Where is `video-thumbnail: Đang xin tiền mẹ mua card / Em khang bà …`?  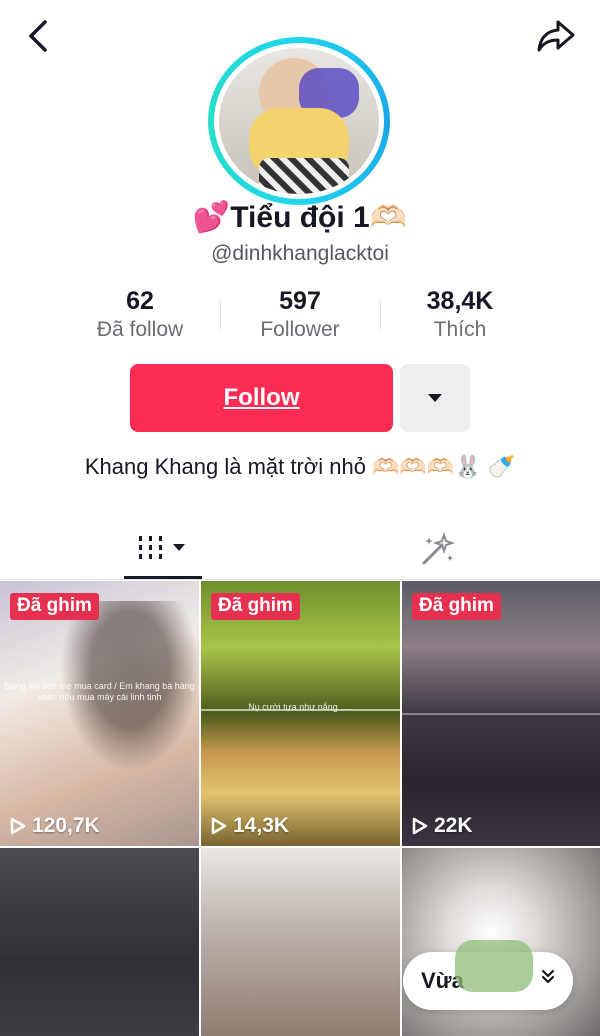
video-thumbnail: Đang xin tiền mẹ mua card / Em khang bà … is located at coordinates (99, 713).